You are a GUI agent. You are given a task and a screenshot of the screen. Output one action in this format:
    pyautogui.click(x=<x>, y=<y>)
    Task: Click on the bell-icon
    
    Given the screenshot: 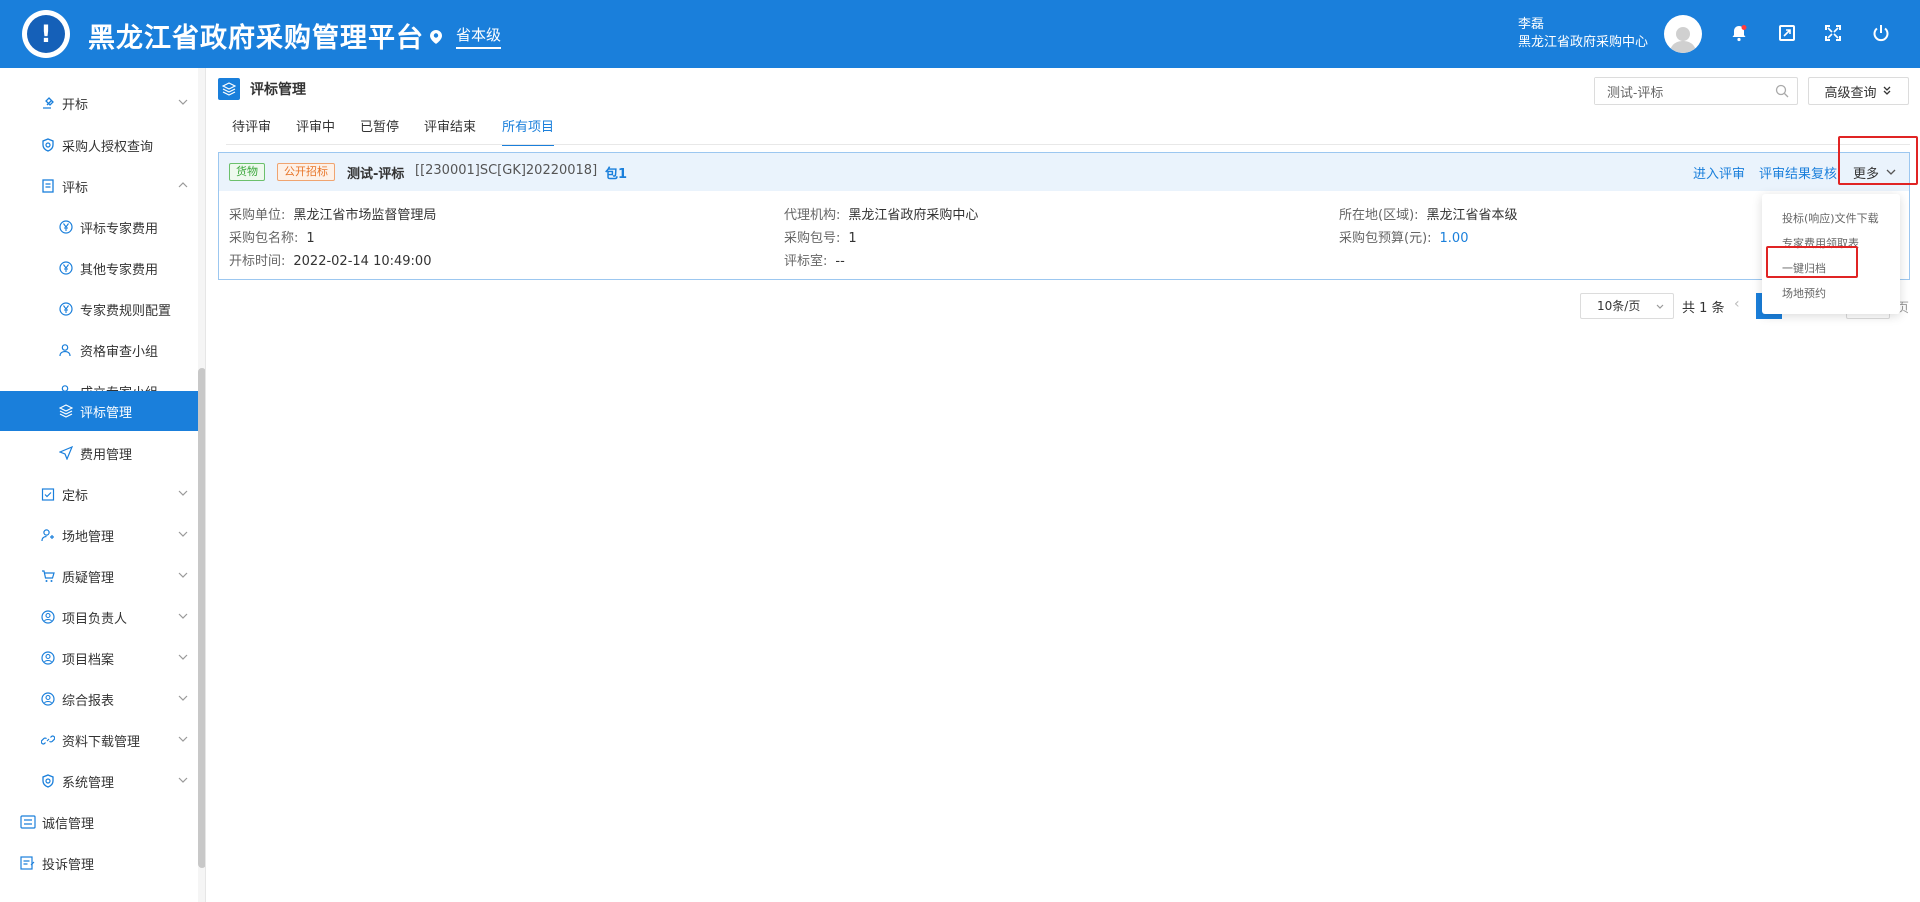 What is the action you would take?
    pyautogui.click(x=1739, y=33)
    